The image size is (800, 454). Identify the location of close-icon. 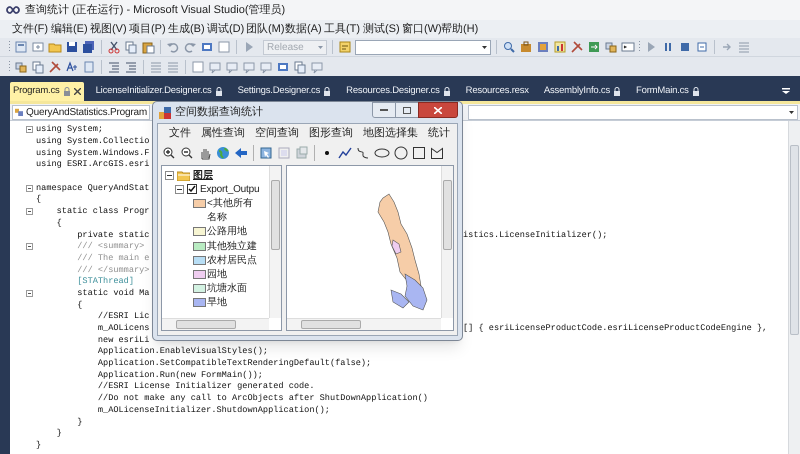
(77, 91).